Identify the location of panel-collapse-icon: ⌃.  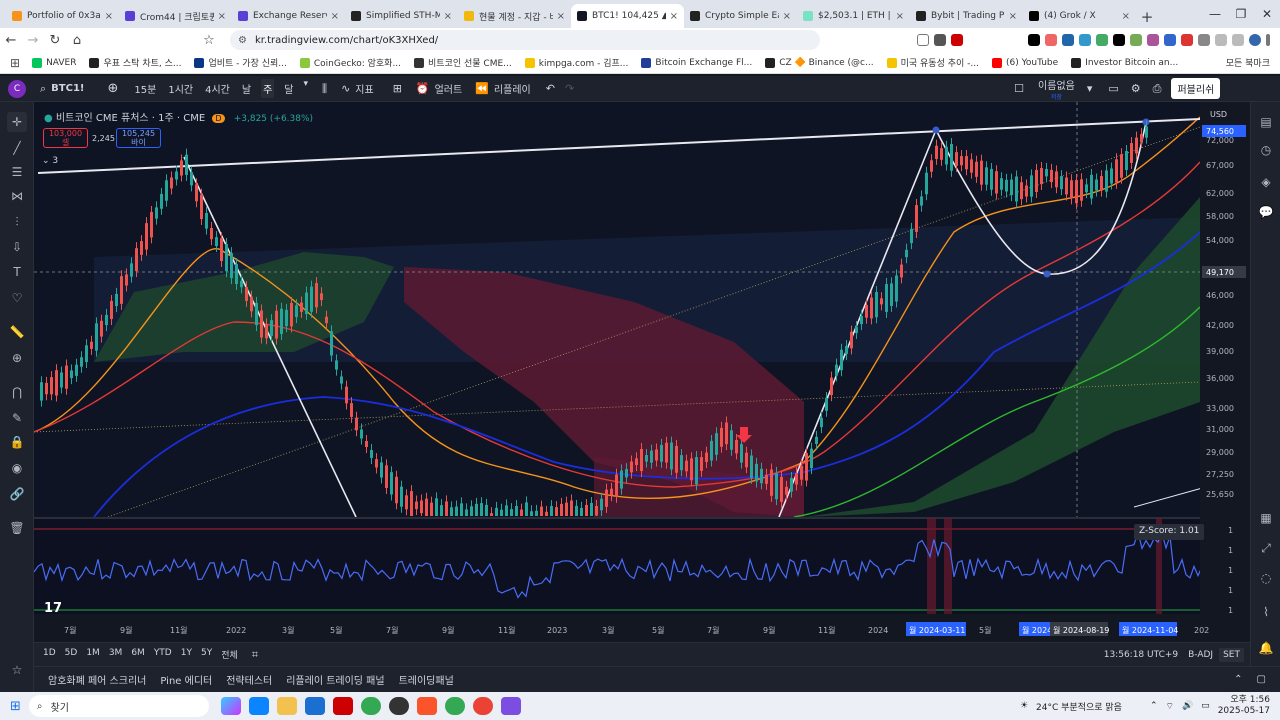
(1238, 679).